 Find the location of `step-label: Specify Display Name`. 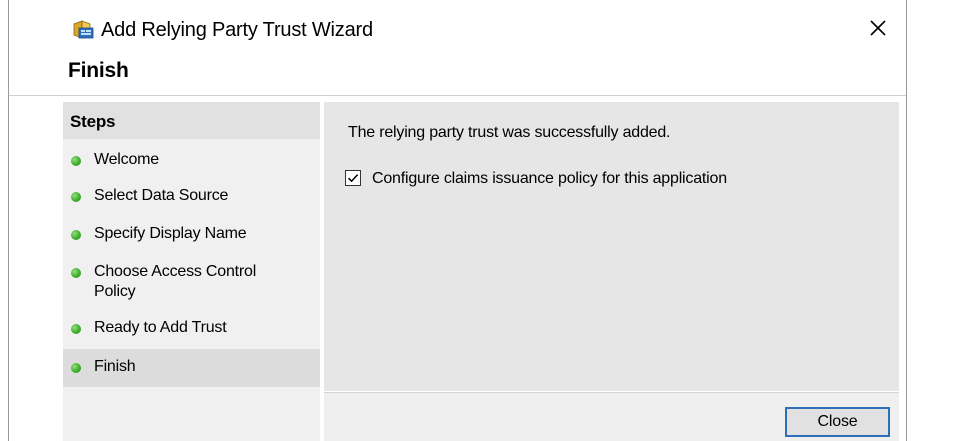

step-label: Specify Display Name is located at coordinates (170, 233).